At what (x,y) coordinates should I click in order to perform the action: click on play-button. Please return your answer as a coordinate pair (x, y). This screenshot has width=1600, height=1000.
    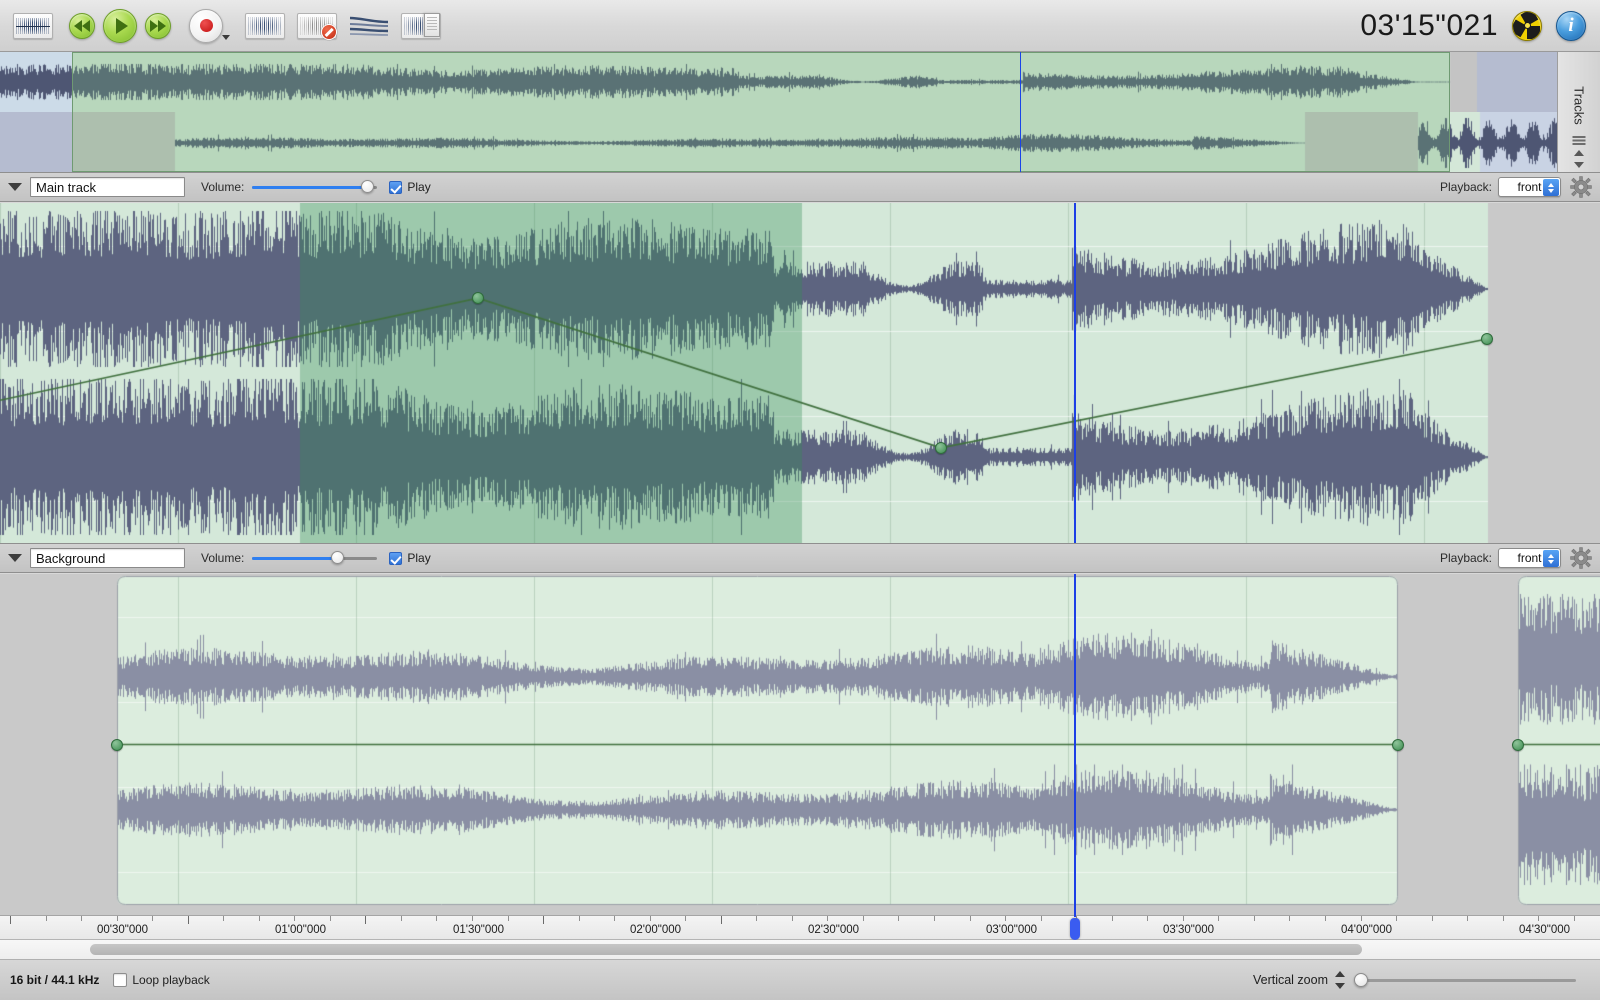
    Looking at the image, I should click on (120, 25).